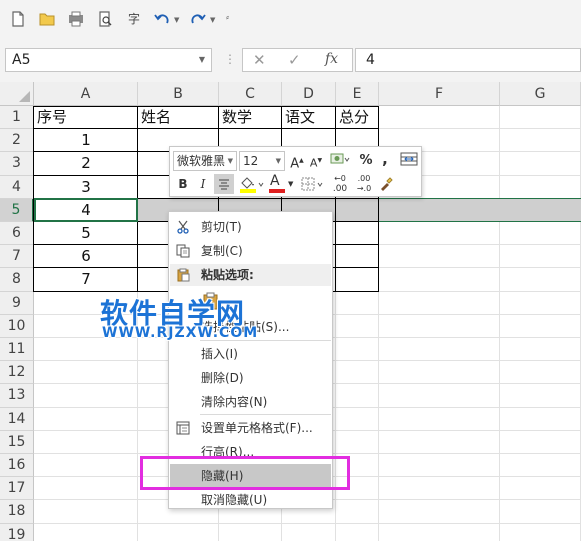  I want to click on menu-item-unhide: 取消隐藏(U), so click(250, 500).